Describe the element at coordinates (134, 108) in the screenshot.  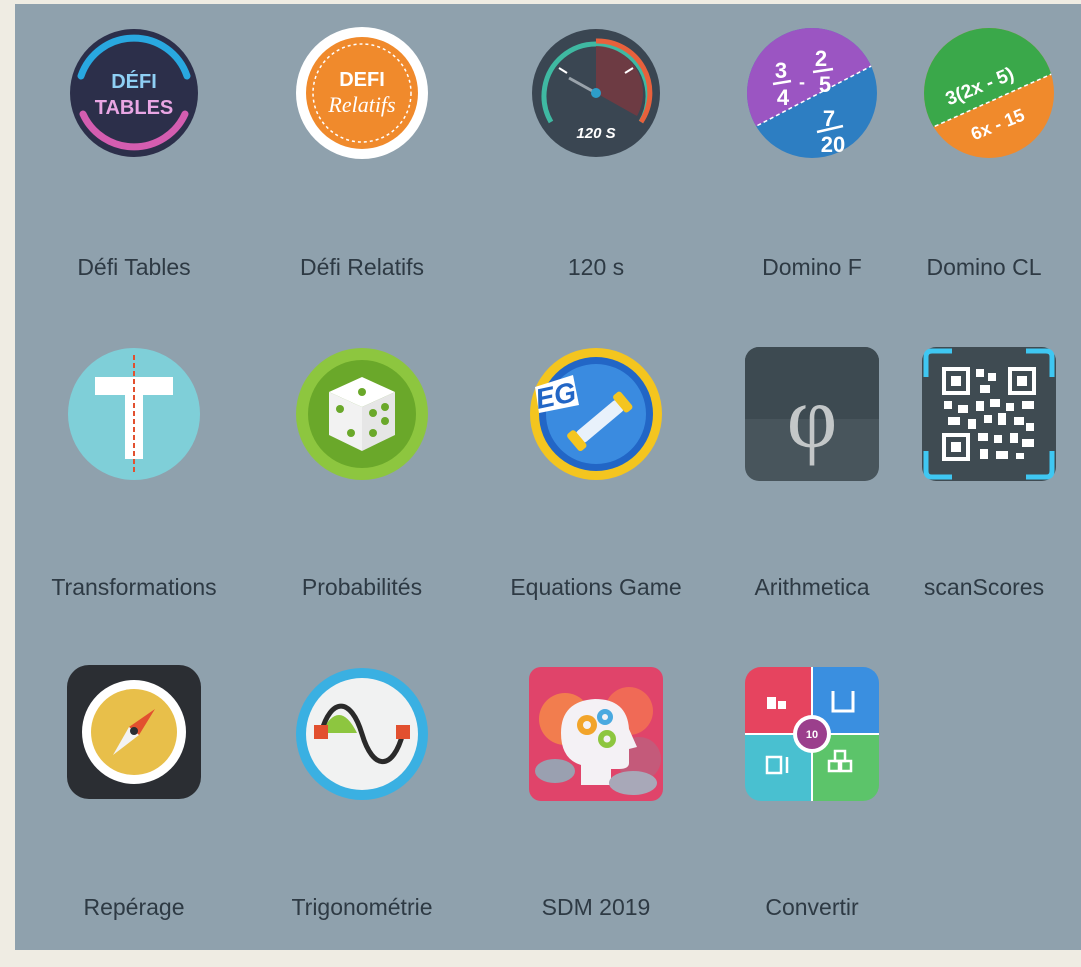
I see `svg-text: TABLES` at that location.